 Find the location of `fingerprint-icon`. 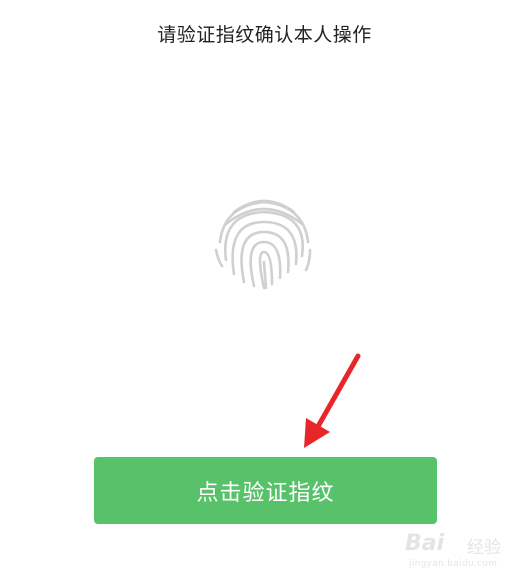

fingerprint-icon is located at coordinates (264, 242).